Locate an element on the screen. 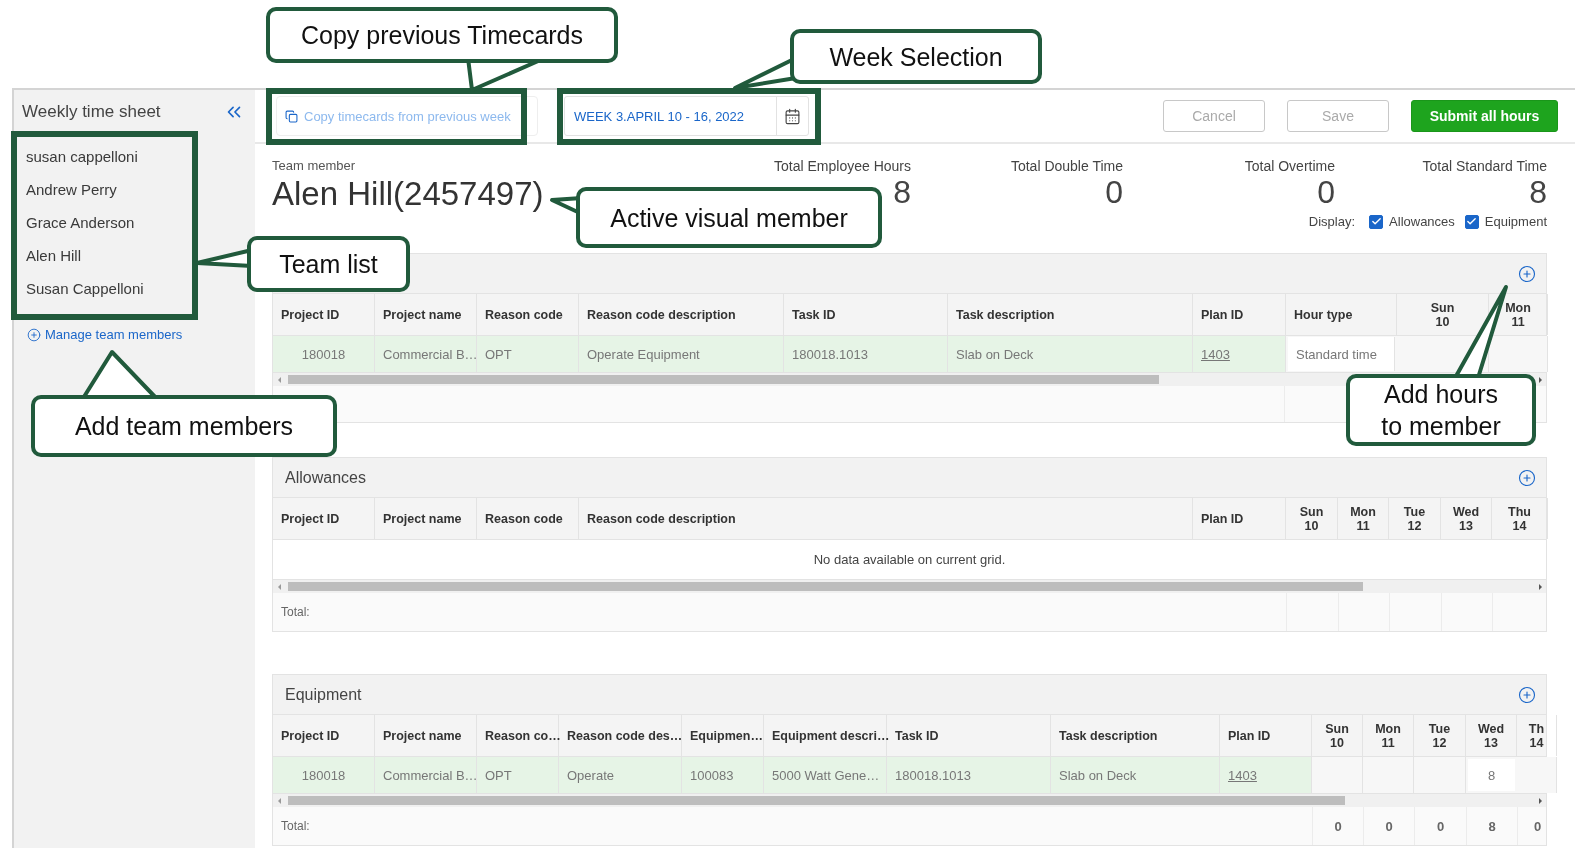 The width and height of the screenshot is (1575, 848). table-cell: Operate Equipment is located at coordinates (681, 354).